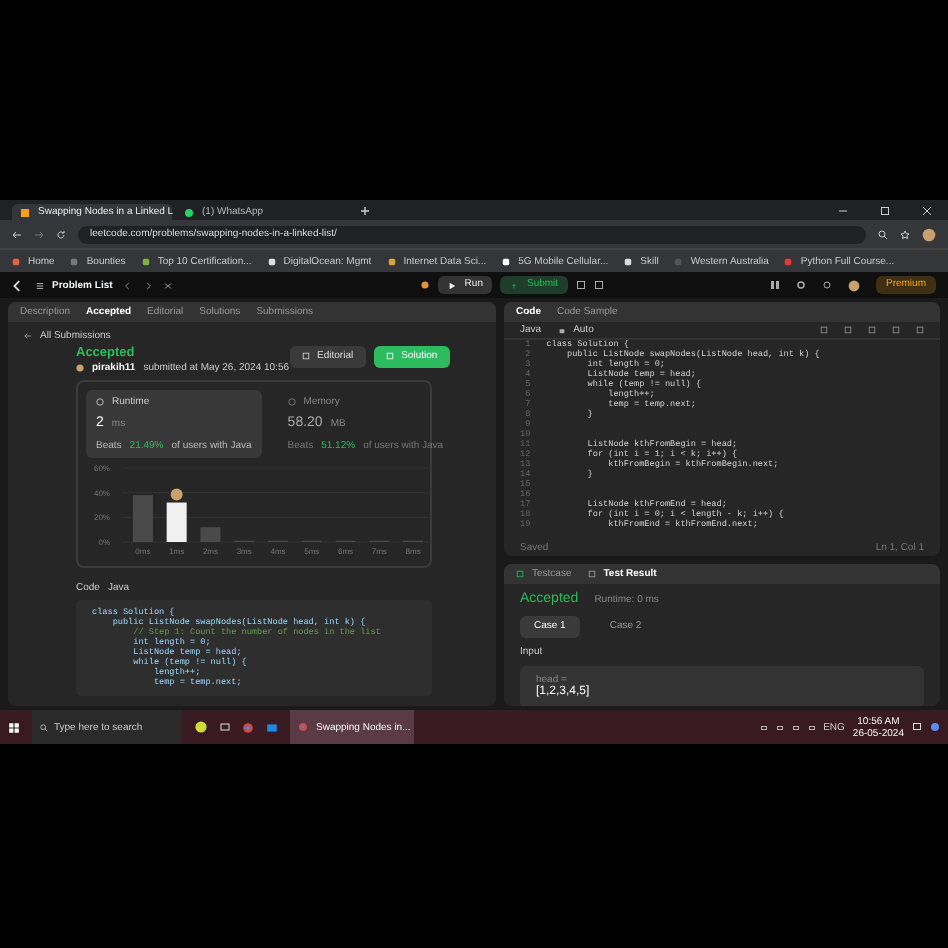 The image size is (948, 948). I want to click on back-arrow-icon, so click(28, 336).